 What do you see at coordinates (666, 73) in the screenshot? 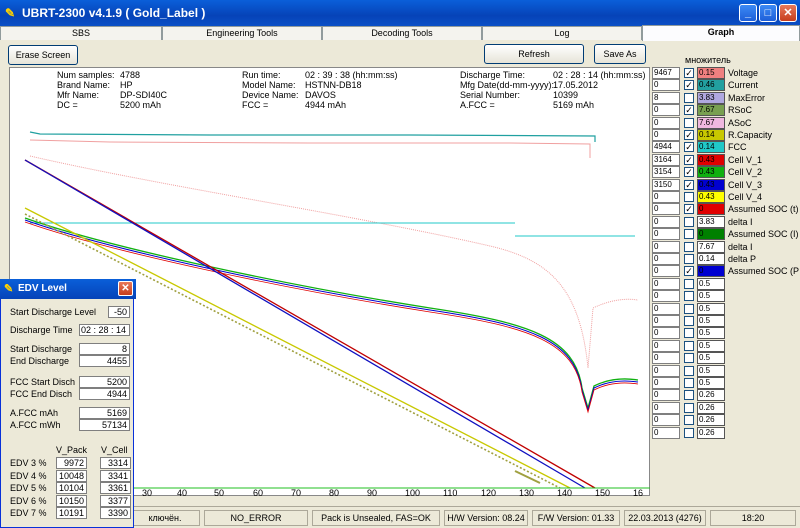
I see `channel-value-field: 9467` at bounding box center [666, 73].